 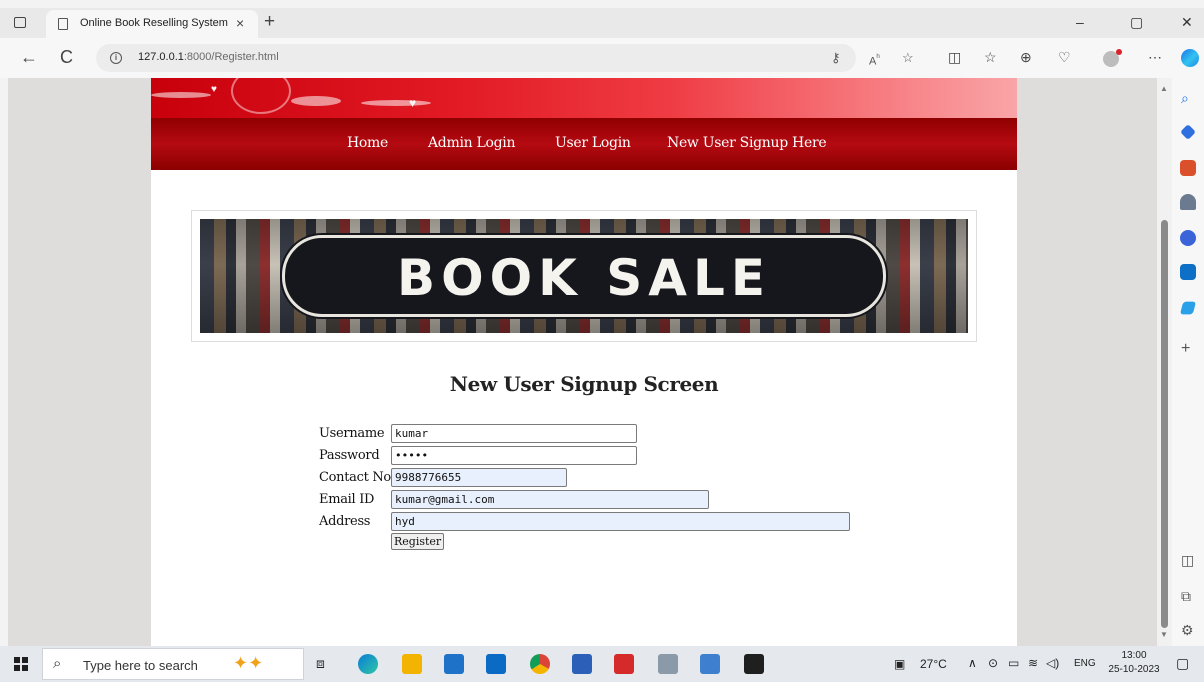 What do you see at coordinates (1134, 663) in the screenshot?
I see `clock: 13:00 25-10-2023` at bounding box center [1134, 663].